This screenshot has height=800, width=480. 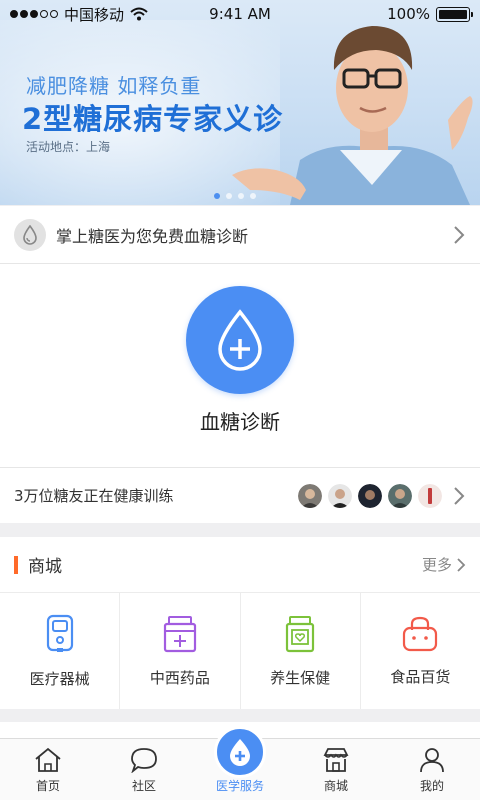 I want to click on tab-label: 医学服务, so click(x=239, y=786).